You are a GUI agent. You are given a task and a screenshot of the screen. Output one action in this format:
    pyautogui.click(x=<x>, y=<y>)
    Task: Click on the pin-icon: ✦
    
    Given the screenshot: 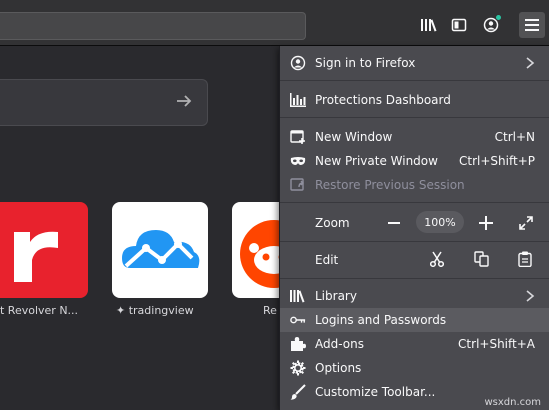 What is the action you would take?
    pyautogui.click(x=121, y=310)
    